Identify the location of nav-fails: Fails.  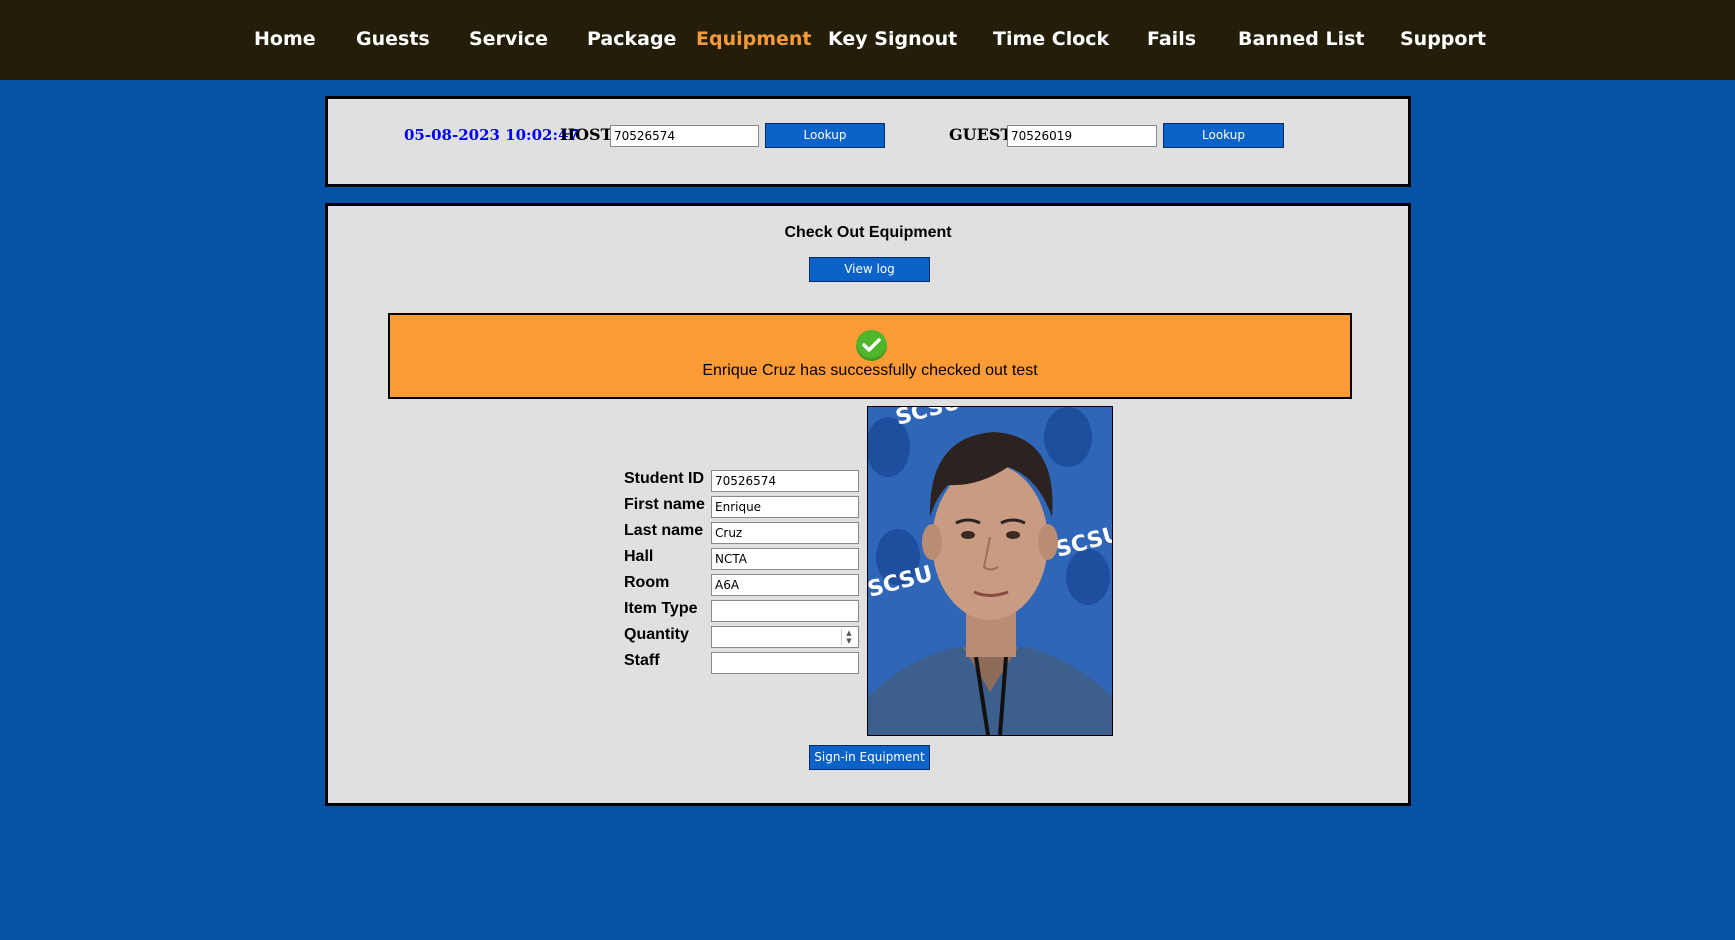
(1171, 40).